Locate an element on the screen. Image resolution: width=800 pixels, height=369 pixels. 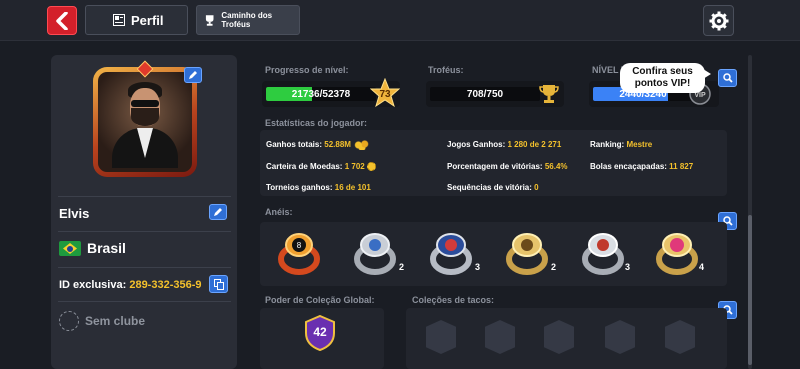
chevron-left-icon is located at coordinates (62, 20).